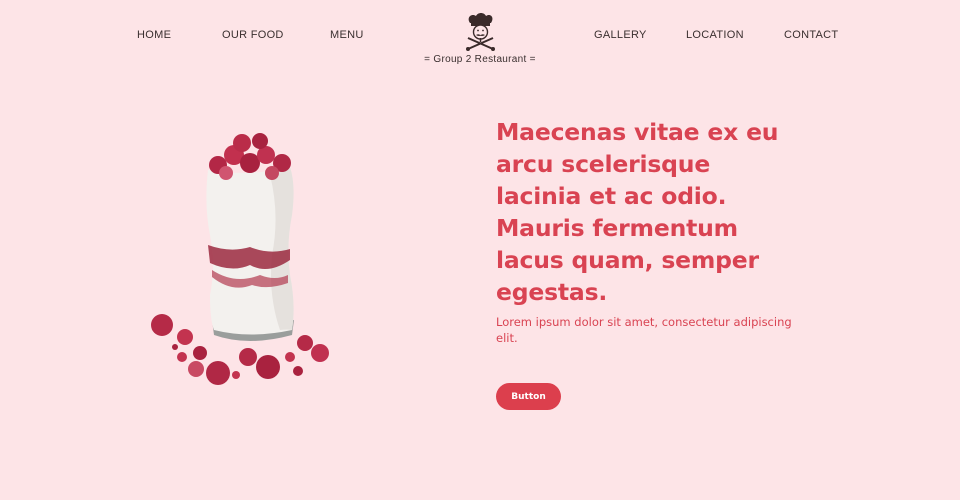 The width and height of the screenshot is (960, 500). Describe the element at coordinates (480, 59) in the screenshot. I see `restaurant-name: = Group 2 Restaurant =` at that location.